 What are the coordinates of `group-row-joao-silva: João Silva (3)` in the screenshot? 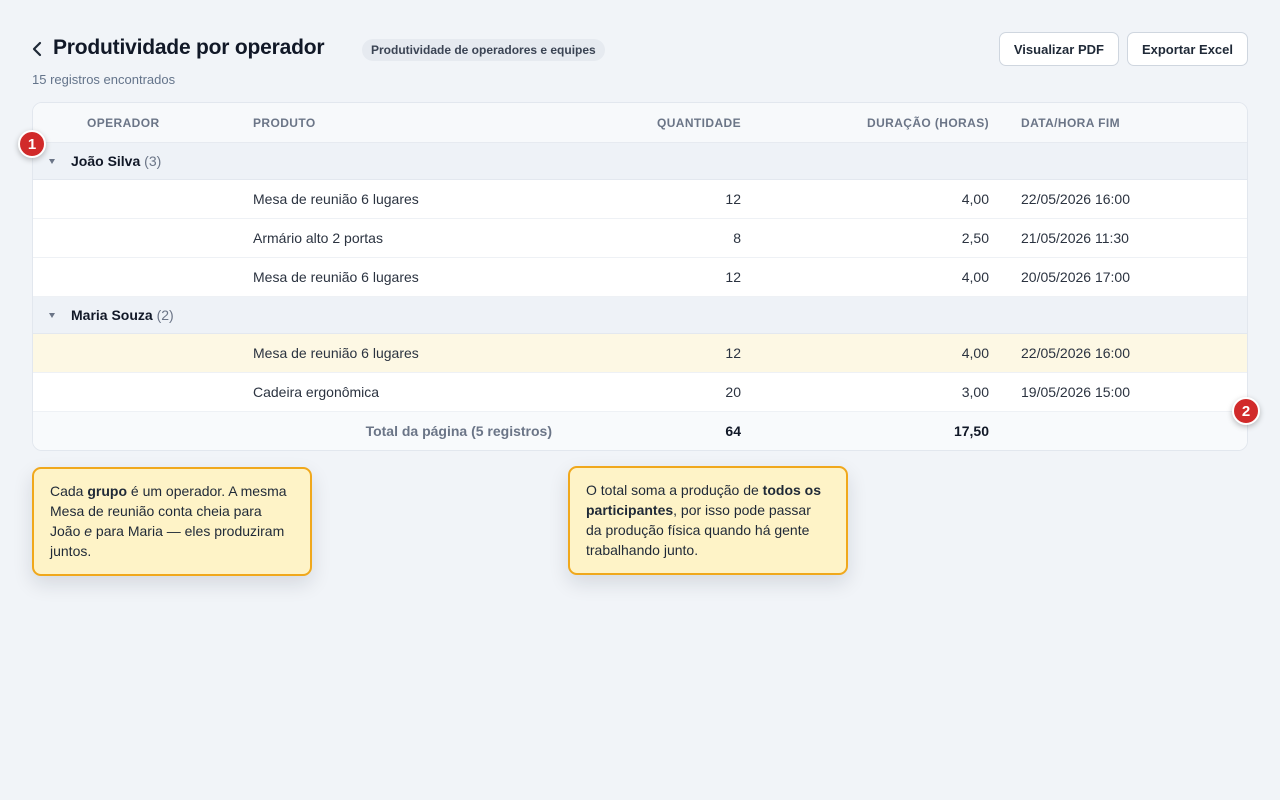 It's located at (640, 161).